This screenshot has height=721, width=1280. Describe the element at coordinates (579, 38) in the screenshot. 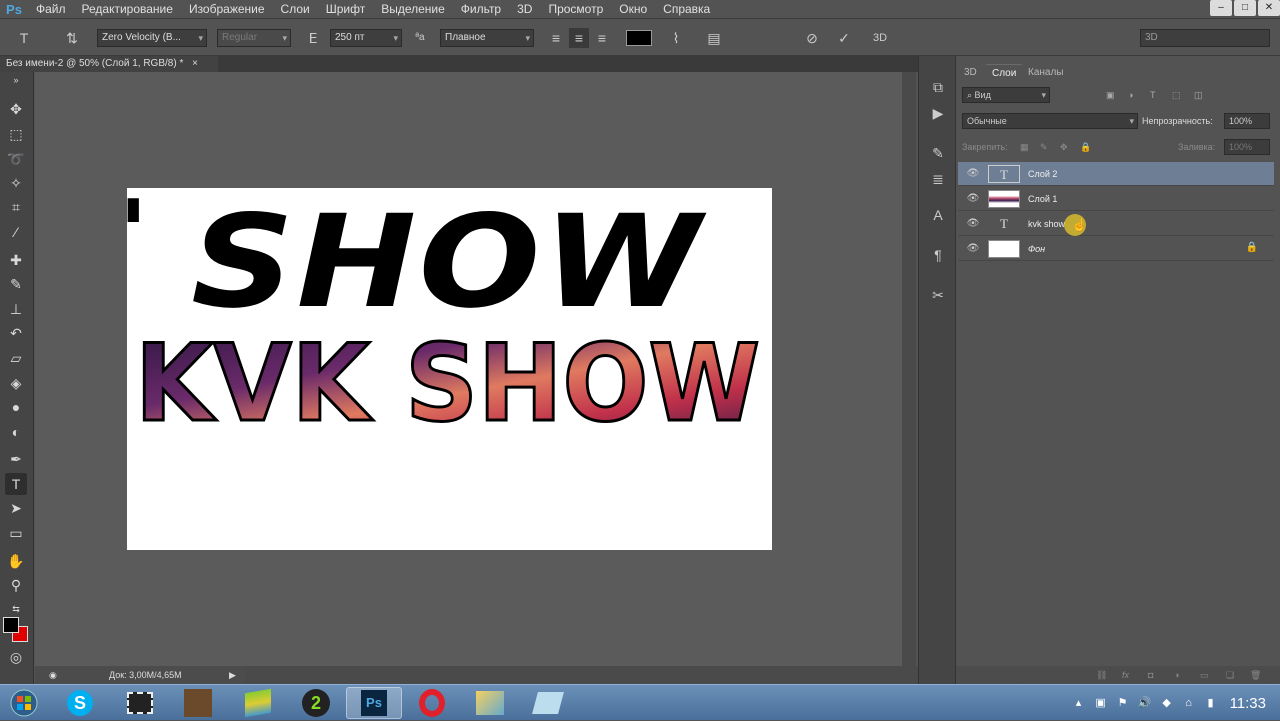

I see `align-center-icon: ≡` at that location.